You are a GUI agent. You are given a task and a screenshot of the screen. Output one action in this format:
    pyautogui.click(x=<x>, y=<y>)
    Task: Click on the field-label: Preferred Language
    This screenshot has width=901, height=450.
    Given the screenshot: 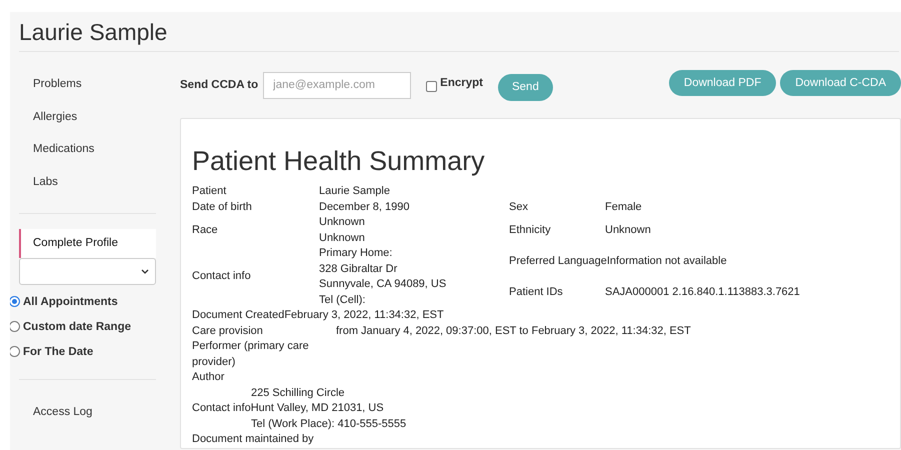 What is the action you would take?
    pyautogui.click(x=558, y=261)
    